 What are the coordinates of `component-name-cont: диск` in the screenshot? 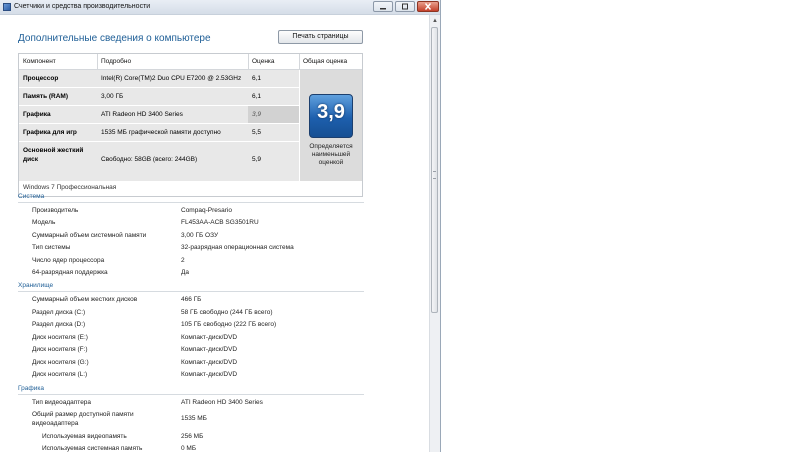 It's located at (30, 159).